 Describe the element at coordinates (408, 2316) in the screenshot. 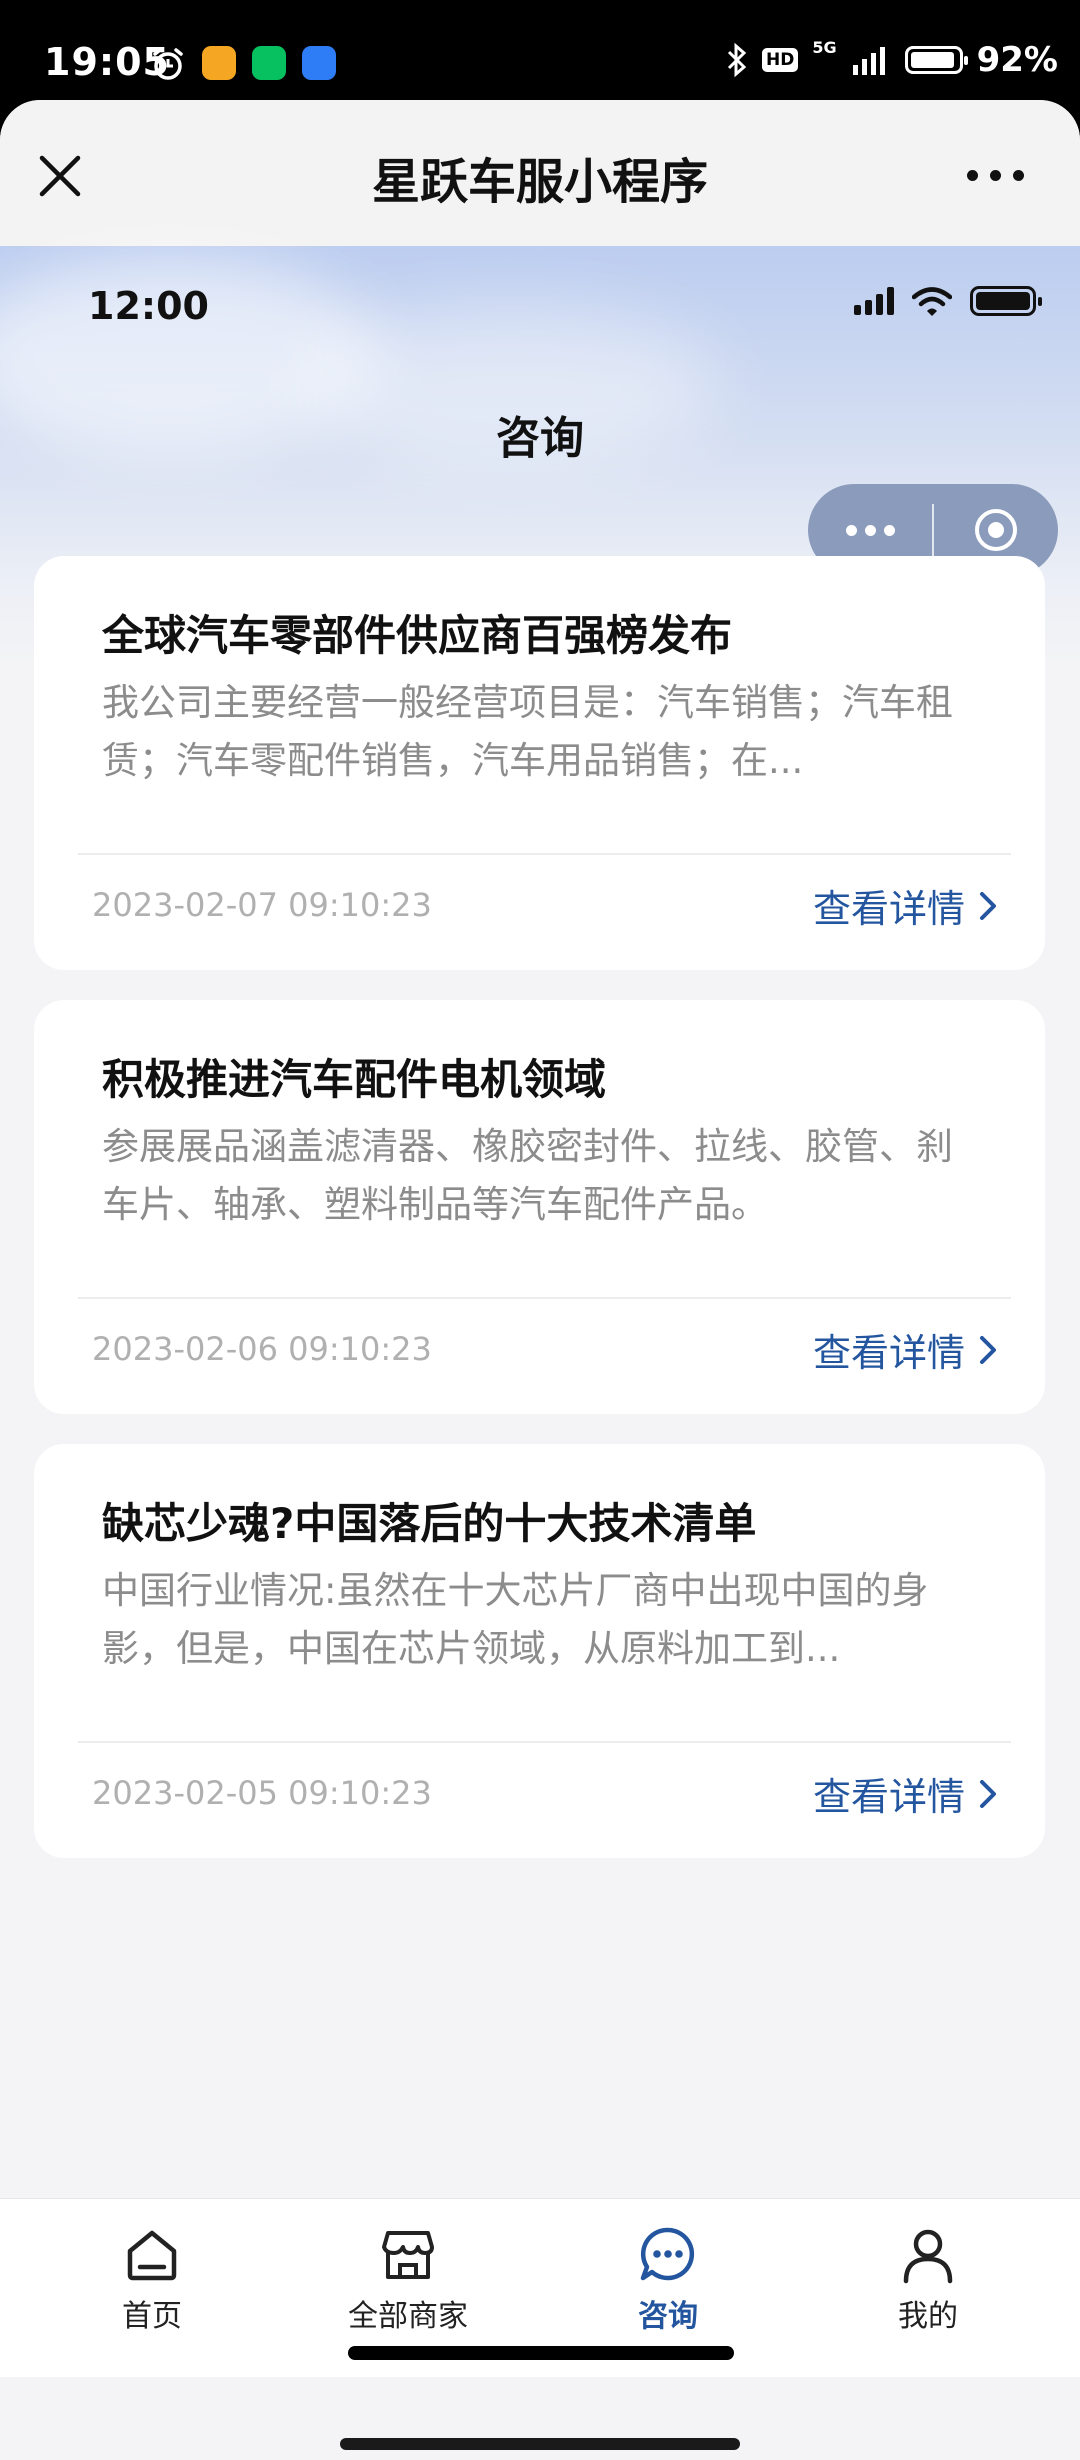

I see `tab-all-stores-label: 全部商家` at that location.